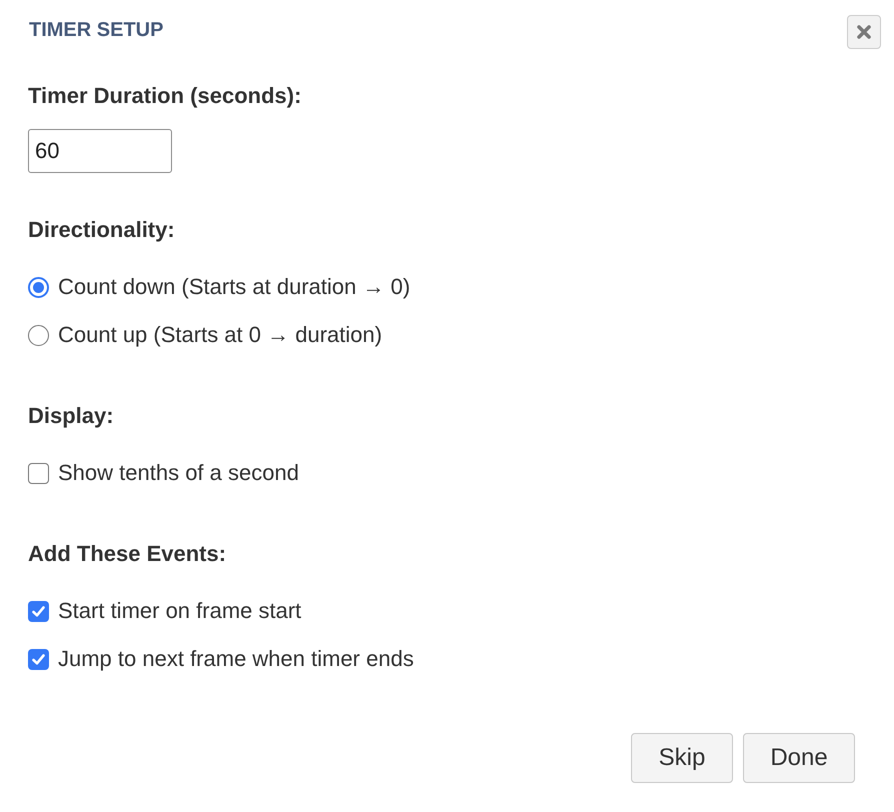  Describe the element at coordinates (100, 151) in the screenshot. I see `duration-field: 60` at that location.